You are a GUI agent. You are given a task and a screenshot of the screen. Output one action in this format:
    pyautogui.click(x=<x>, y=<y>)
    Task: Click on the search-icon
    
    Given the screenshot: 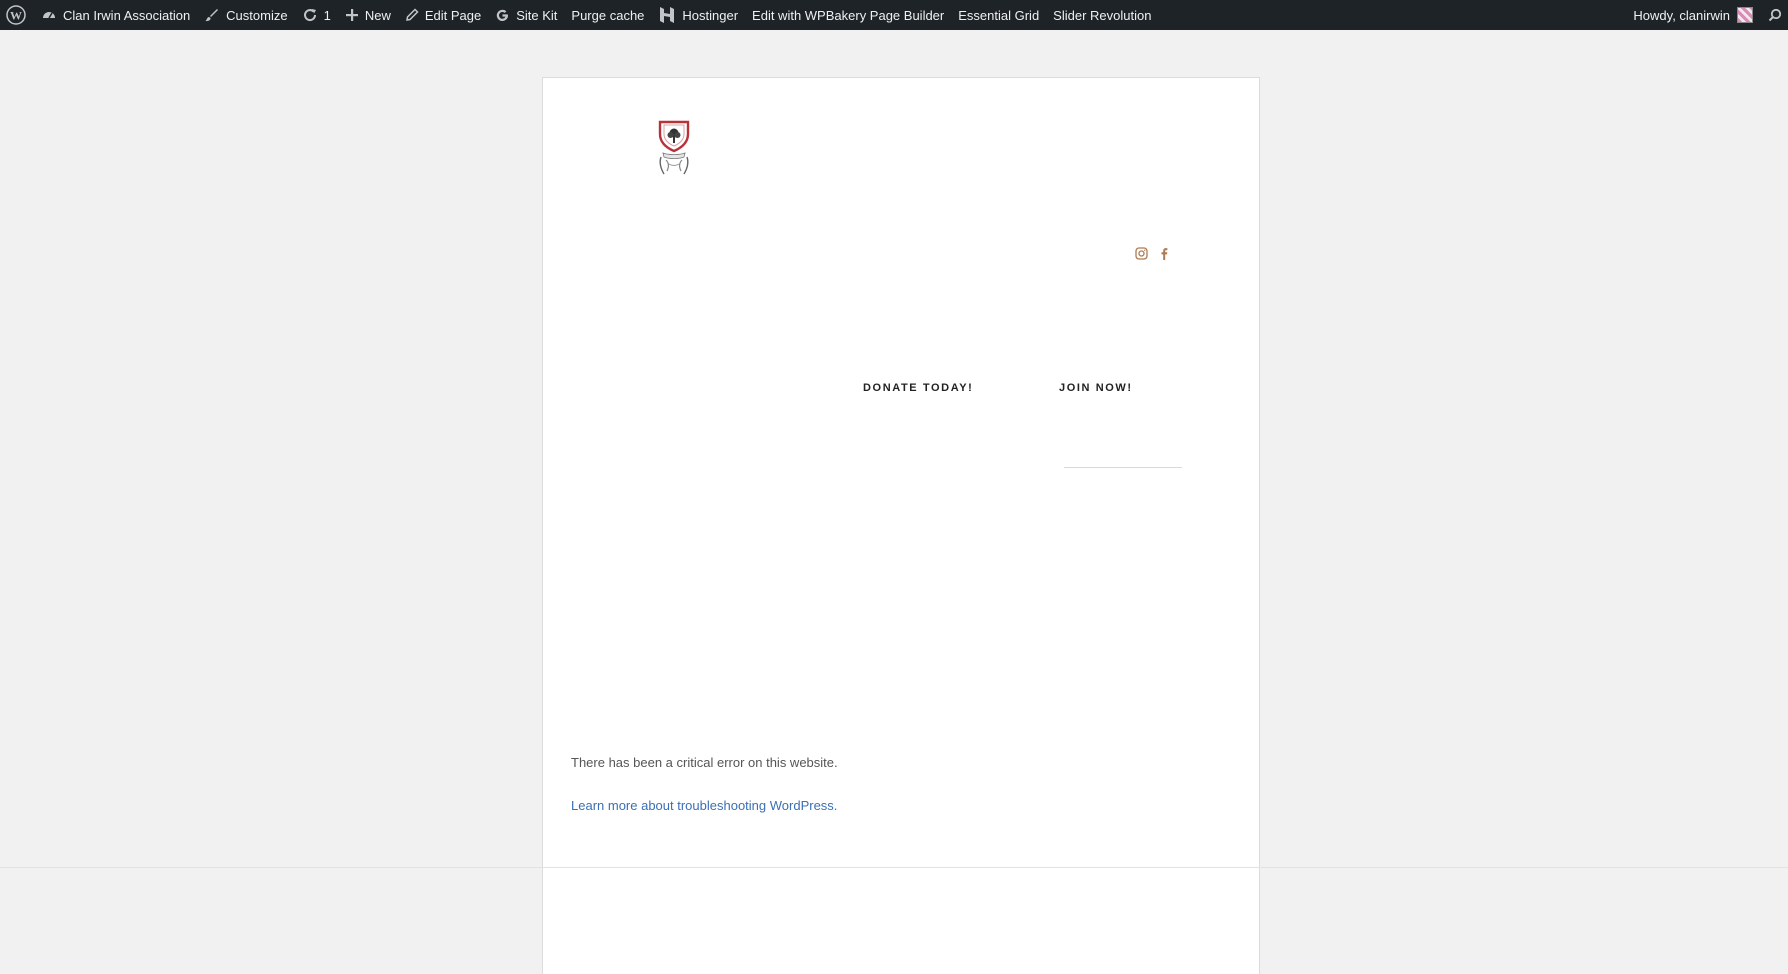 What is the action you would take?
    pyautogui.click(x=1775, y=15)
    